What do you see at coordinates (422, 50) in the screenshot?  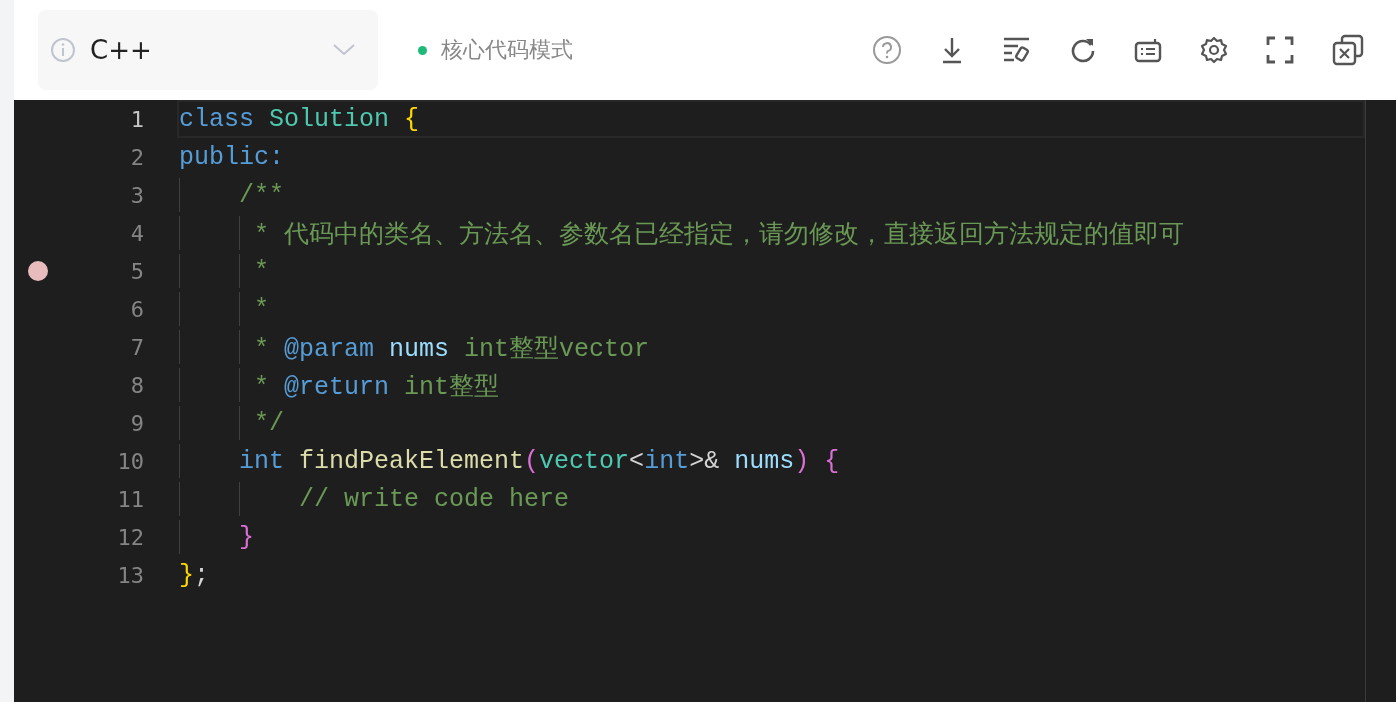 I see `status-dot` at bounding box center [422, 50].